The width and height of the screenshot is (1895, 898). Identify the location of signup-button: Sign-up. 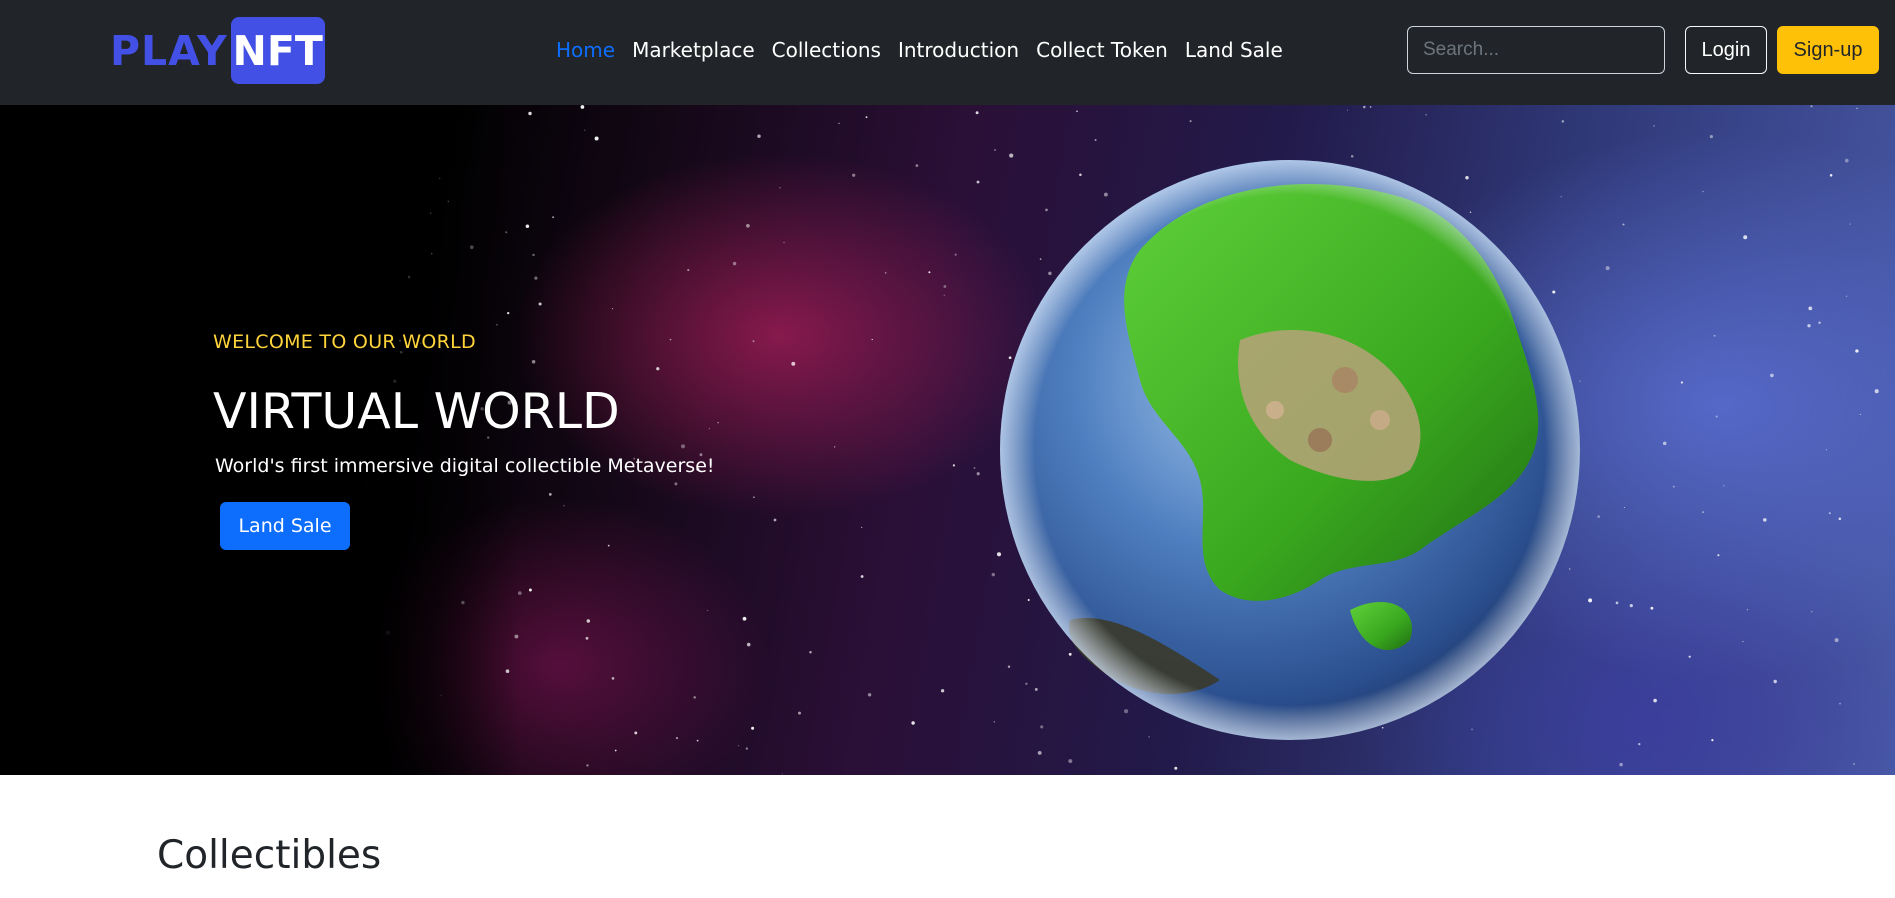
(1828, 50).